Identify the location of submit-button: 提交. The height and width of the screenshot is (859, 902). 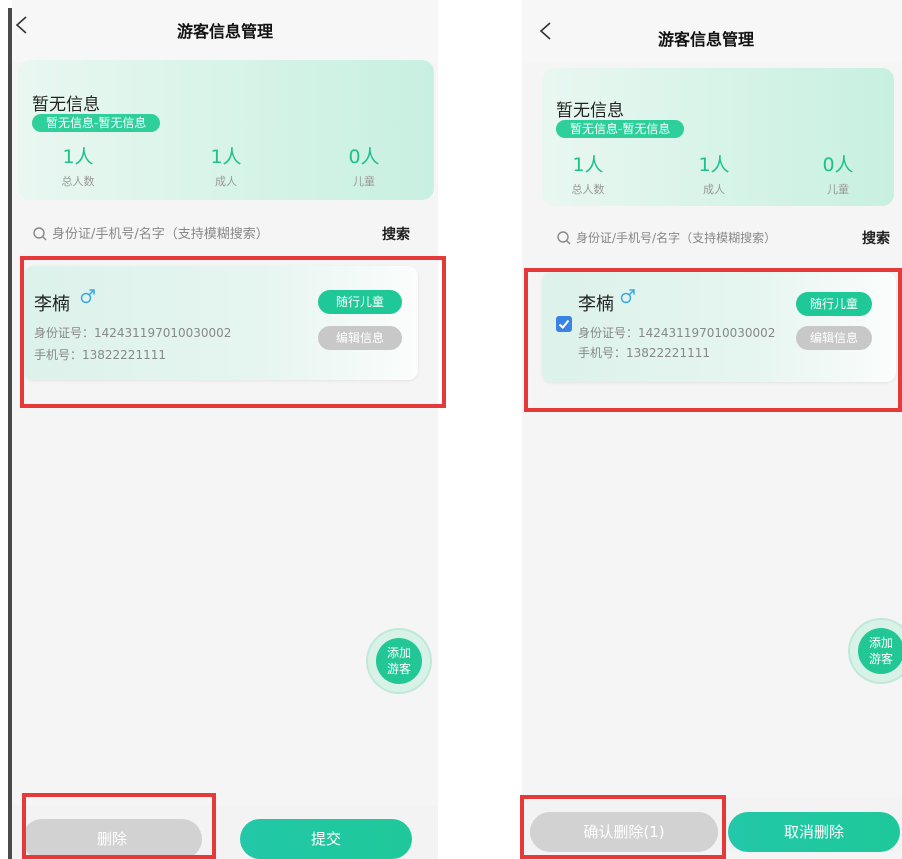
(326, 839).